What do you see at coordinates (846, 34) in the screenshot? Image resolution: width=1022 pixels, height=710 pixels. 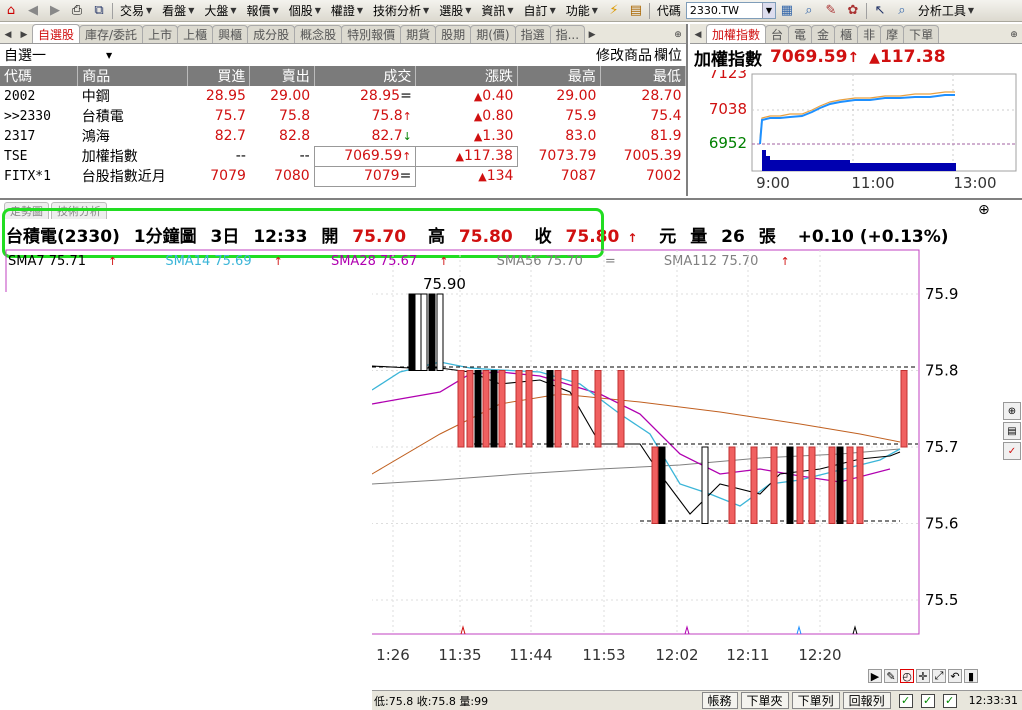 I see `tab-otc-index: 櫃` at bounding box center [846, 34].